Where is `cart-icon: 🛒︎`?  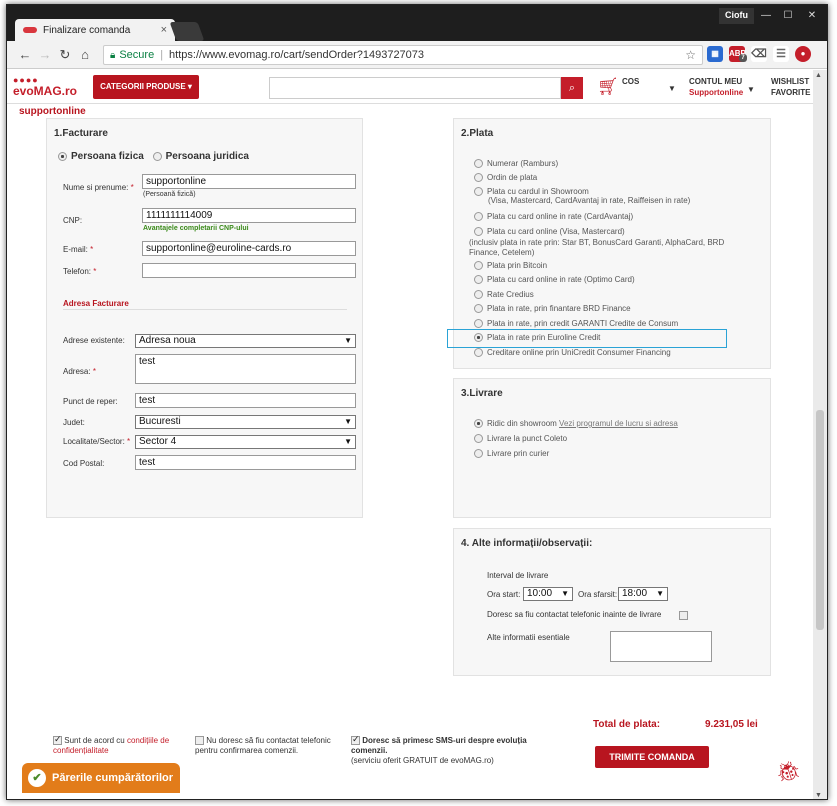
cart-icon: 🛒︎ is located at coordinates (608, 87).